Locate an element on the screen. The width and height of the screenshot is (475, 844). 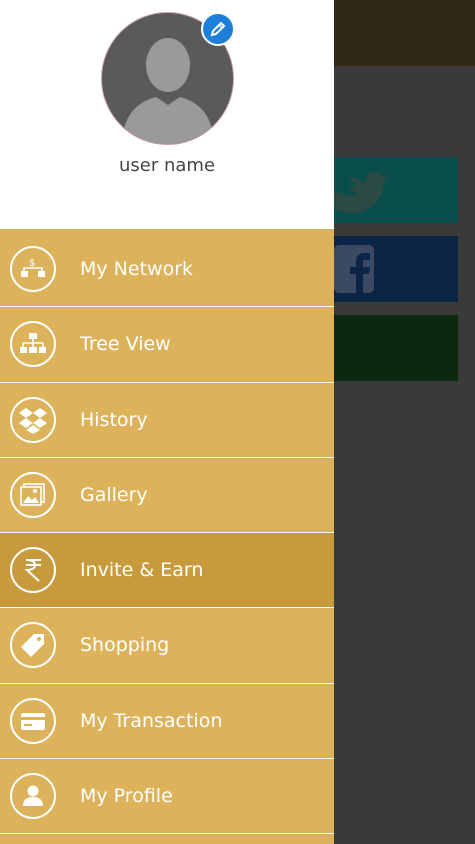
twitter-icon is located at coordinates (361, 192).